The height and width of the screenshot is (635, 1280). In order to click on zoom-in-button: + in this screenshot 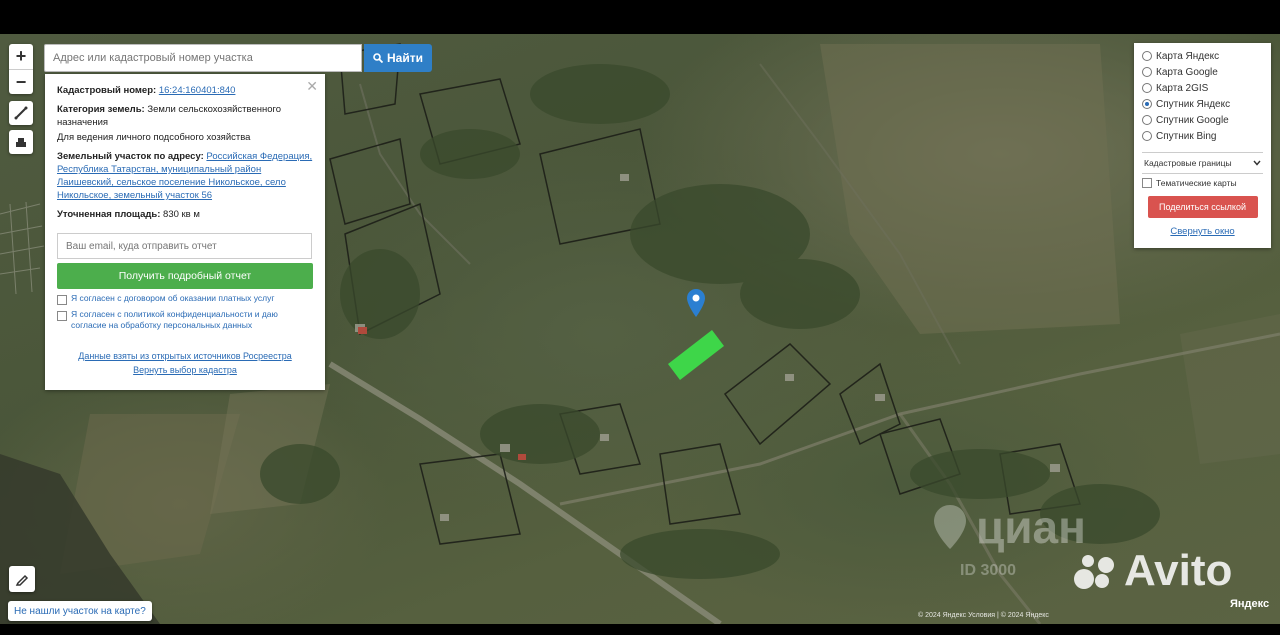, I will do `click(21, 56)`.